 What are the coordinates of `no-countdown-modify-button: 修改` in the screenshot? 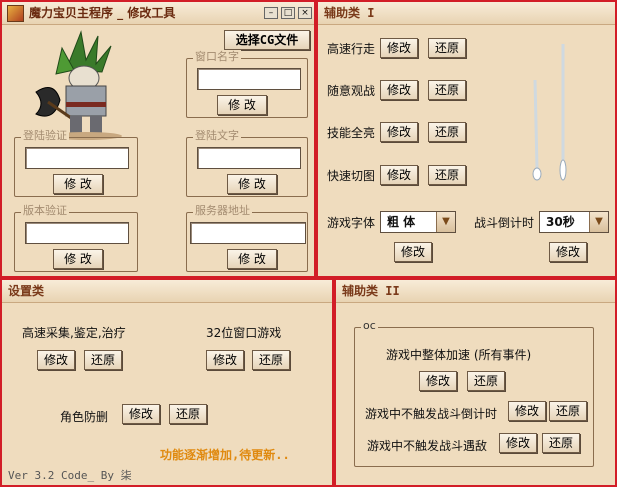 It's located at (527, 411).